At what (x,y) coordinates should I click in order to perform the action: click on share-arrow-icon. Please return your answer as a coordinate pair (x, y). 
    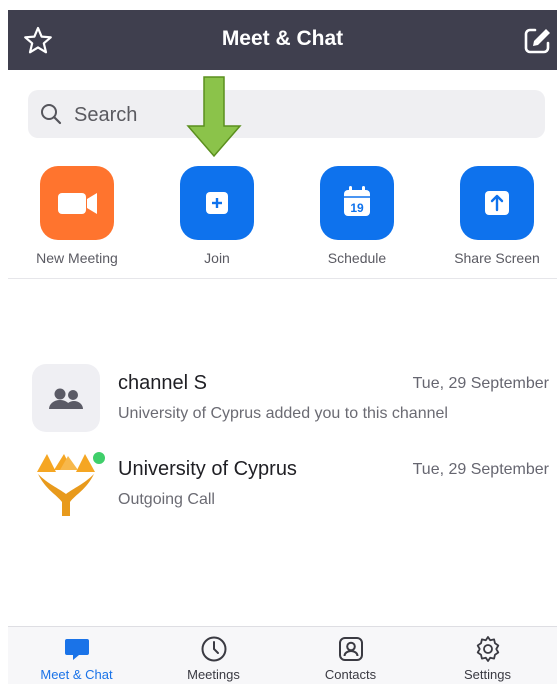
    Looking at the image, I should click on (497, 203).